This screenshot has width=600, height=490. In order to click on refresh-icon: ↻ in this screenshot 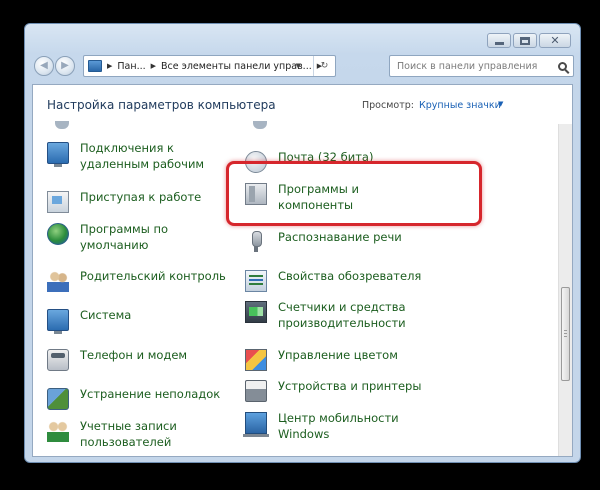, I will do `click(324, 66)`.